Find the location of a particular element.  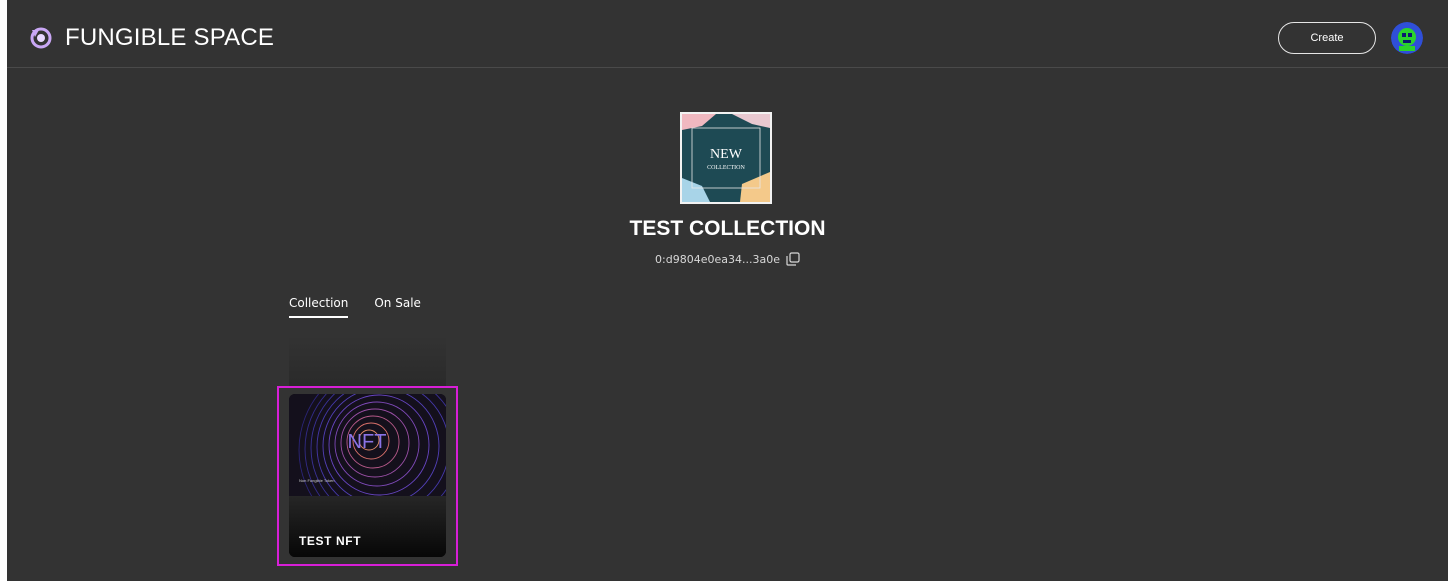

collection-address: 0:d9804e0ea34...3a0e is located at coordinates (717, 259).